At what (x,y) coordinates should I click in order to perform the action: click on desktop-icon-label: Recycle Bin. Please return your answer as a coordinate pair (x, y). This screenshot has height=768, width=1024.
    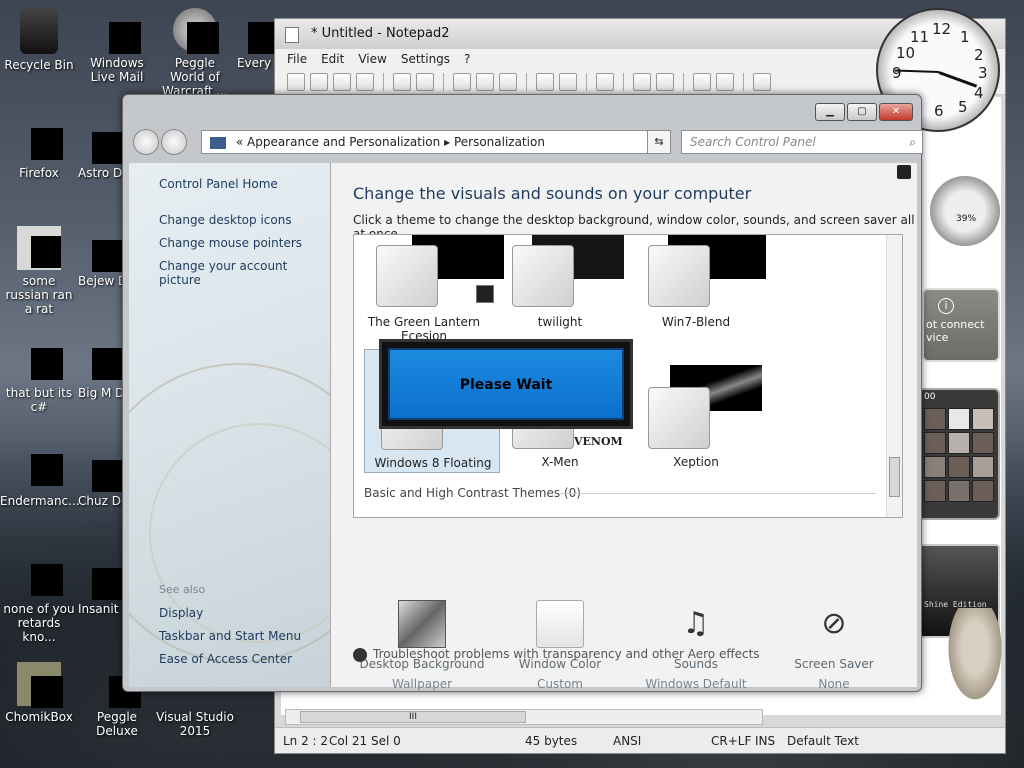
    Looking at the image, I should click on (39, 65).